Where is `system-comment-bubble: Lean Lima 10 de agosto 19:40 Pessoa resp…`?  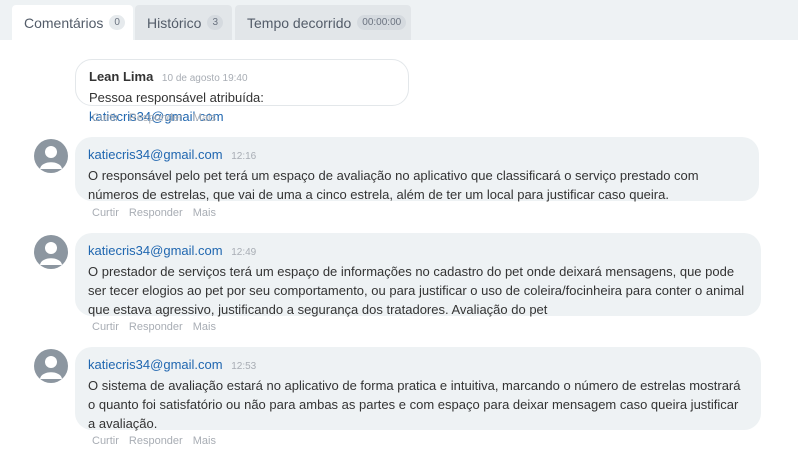
system-comment-bubble: Lean Lima 10 de agosto 19:40 Pessoa resp… is located at coordinates (242, 91).